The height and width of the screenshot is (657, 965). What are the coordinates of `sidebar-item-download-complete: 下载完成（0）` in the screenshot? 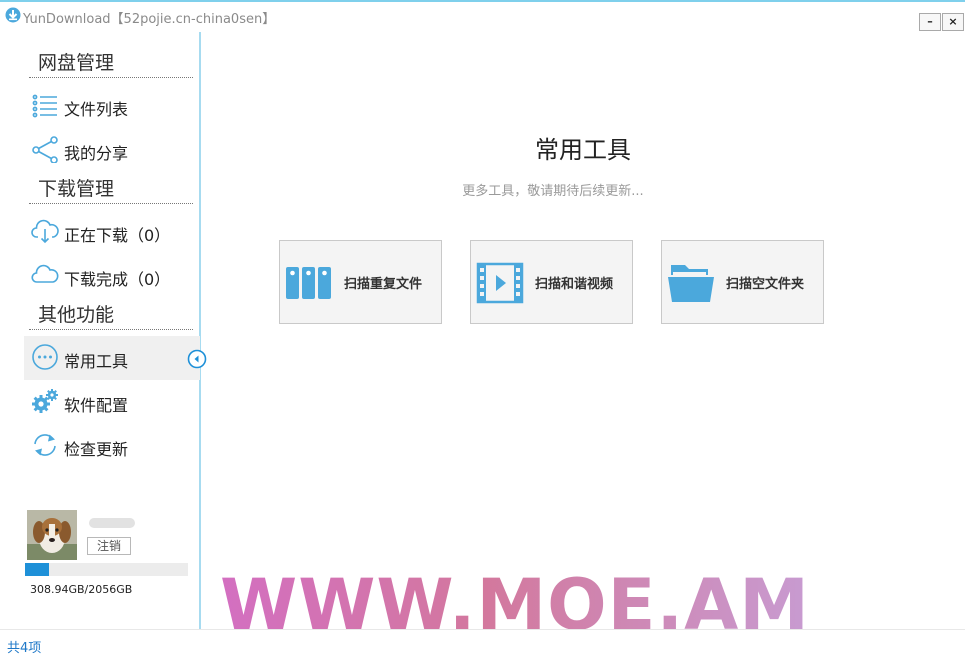 It's located at (112, 276).